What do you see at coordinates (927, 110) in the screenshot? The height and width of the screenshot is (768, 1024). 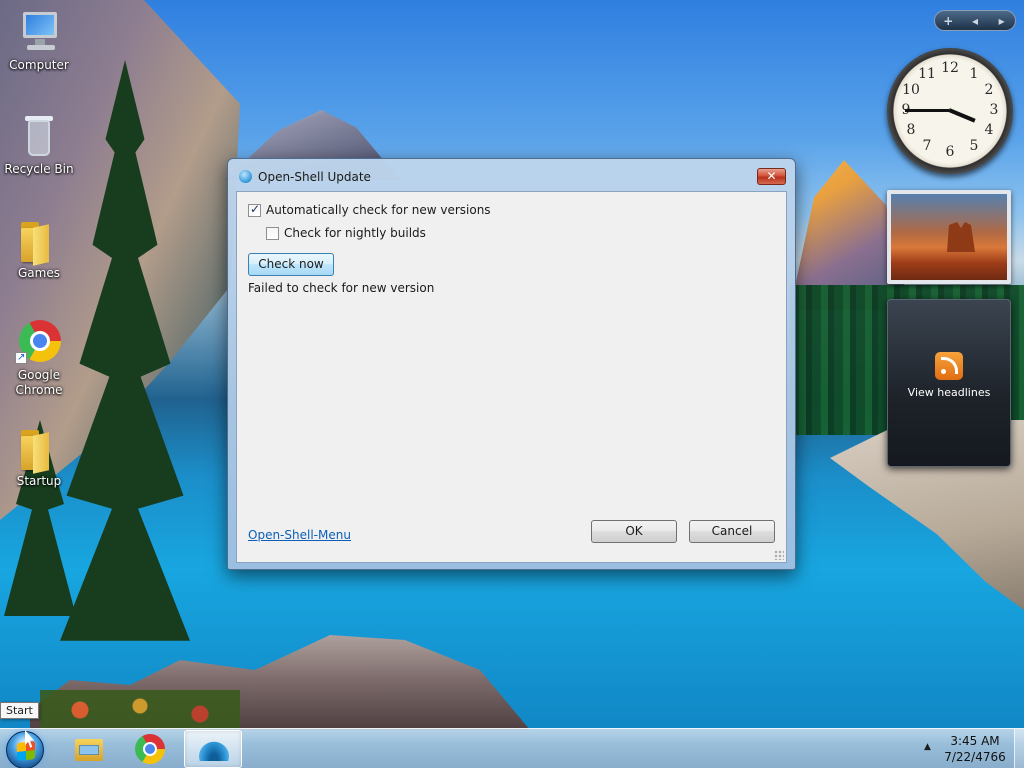 I see `clock-minute-hand` at bounding box center [927, 110].